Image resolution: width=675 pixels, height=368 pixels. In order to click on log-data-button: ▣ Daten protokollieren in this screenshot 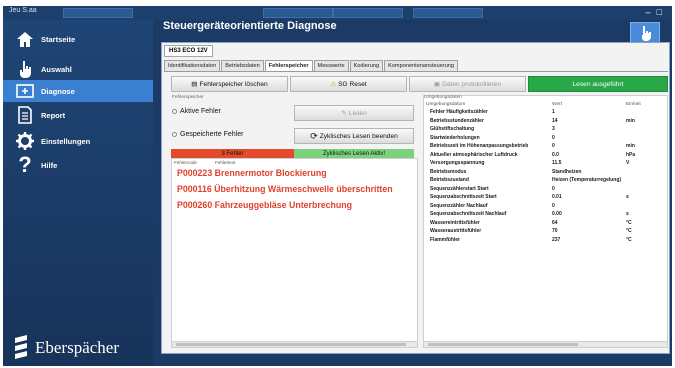, I will do `click(467, 84)`.